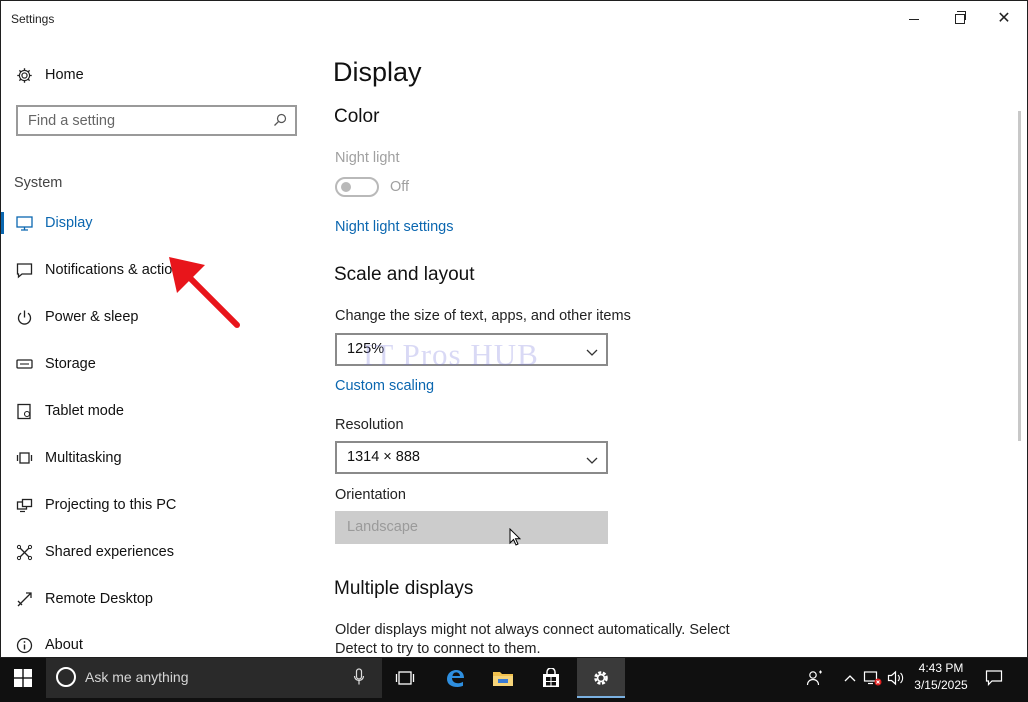 Image resolution: width=1028 pixels, height=702 pixels. I want to click on task-view-button, so click(405, 678).